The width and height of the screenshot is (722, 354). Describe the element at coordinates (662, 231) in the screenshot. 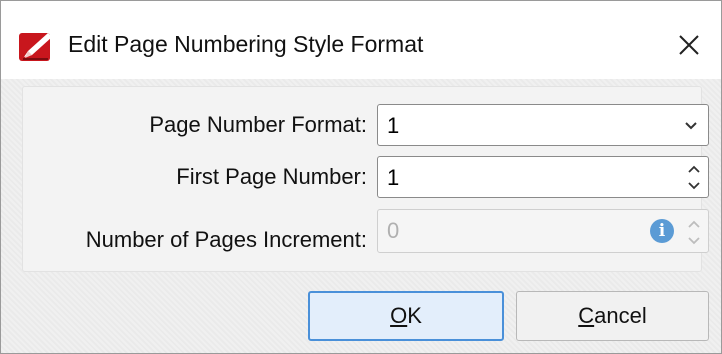

I see `info-icon: i` at that location.